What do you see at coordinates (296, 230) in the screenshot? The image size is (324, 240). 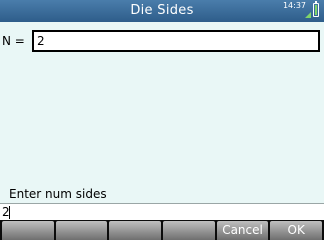 I see `ok-button: OK` at bounding box center [296, 230].